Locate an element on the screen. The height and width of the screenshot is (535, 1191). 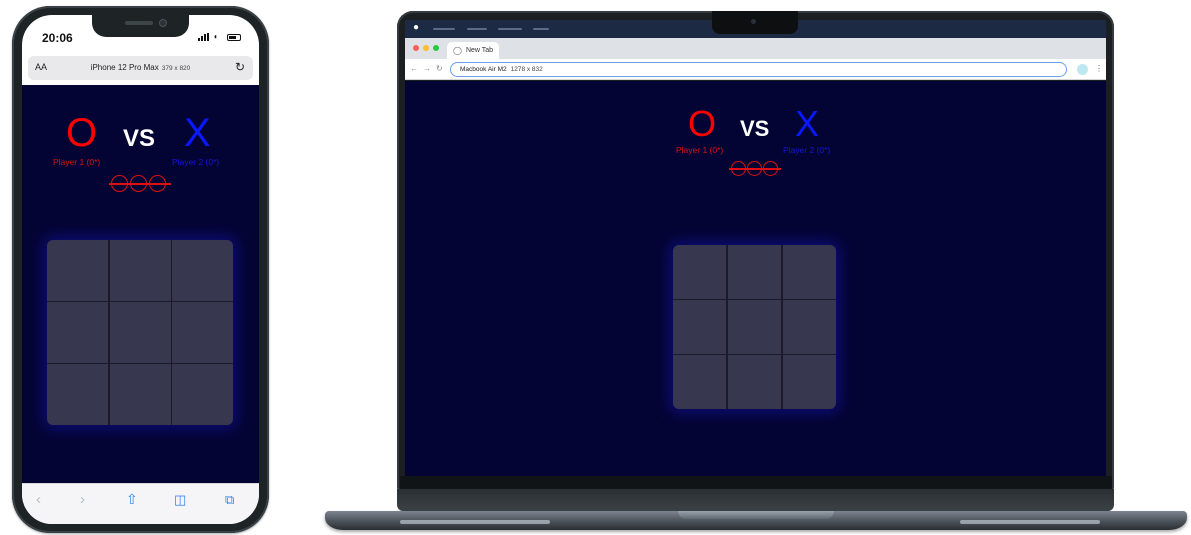
laptop-hinge is located at coordinates (755, 500).